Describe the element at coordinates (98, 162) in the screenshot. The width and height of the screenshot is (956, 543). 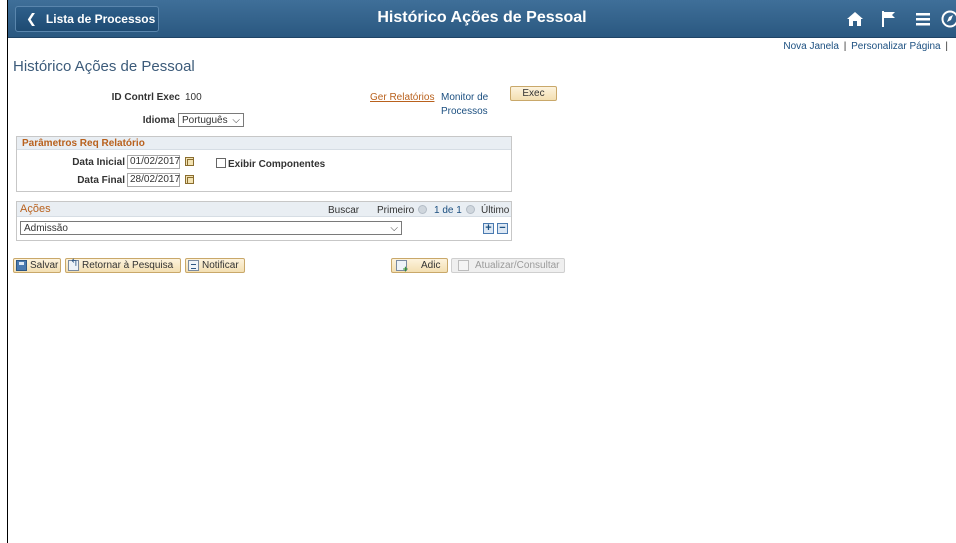
I see `start-date-label: Data Inicial` at that location.